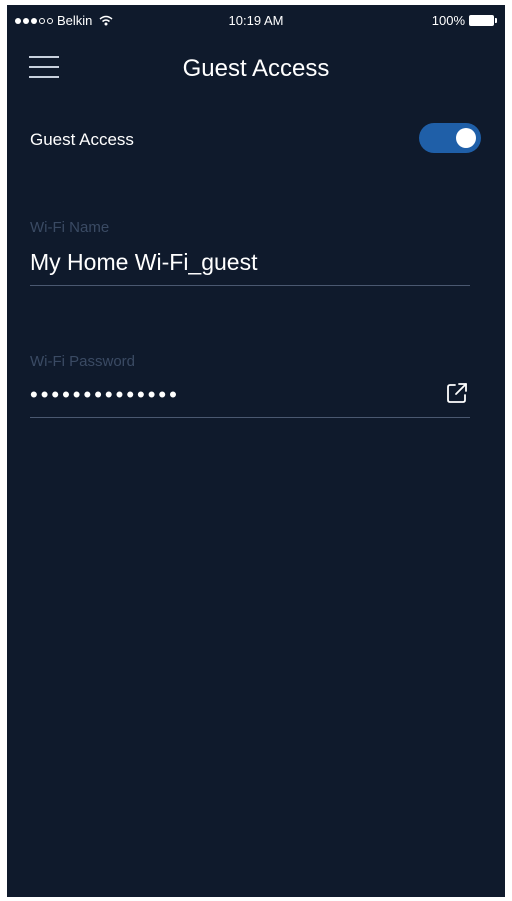  Describe the element at coordinates (250, 417) in the screenshot. I see `wifi-password-divider` at that location.